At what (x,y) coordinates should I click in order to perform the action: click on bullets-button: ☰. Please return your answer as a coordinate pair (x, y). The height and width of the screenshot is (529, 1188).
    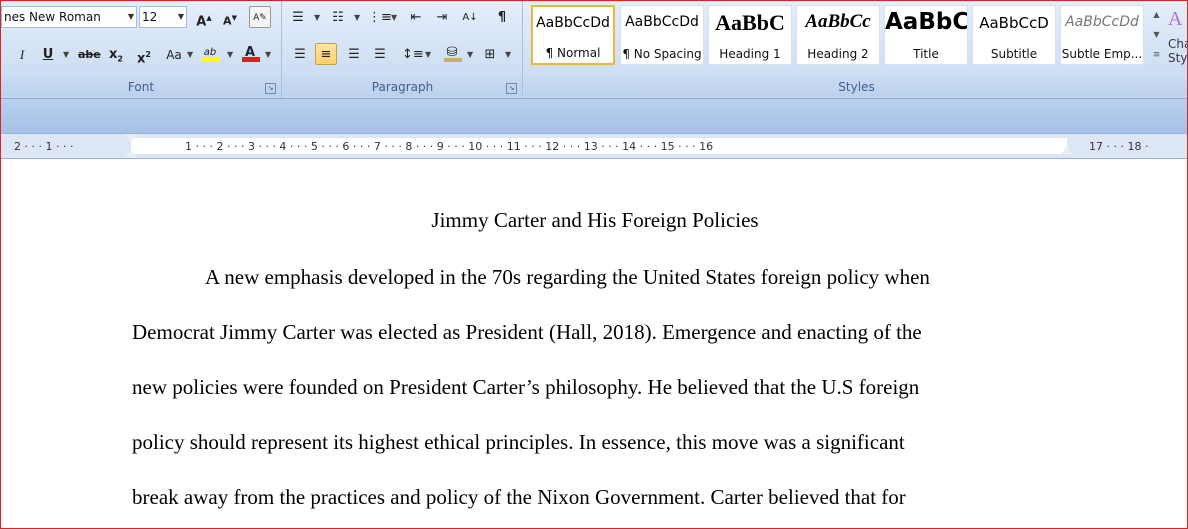
    Looking at the image, I should click on (298, 17).